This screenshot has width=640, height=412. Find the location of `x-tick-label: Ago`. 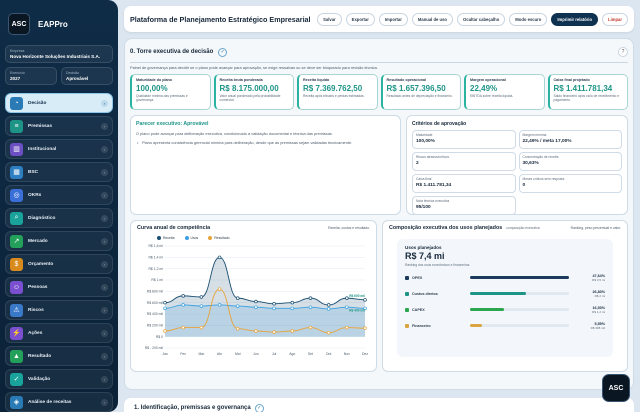

x-tick-label: Ago is located at coordinates (292, 354).